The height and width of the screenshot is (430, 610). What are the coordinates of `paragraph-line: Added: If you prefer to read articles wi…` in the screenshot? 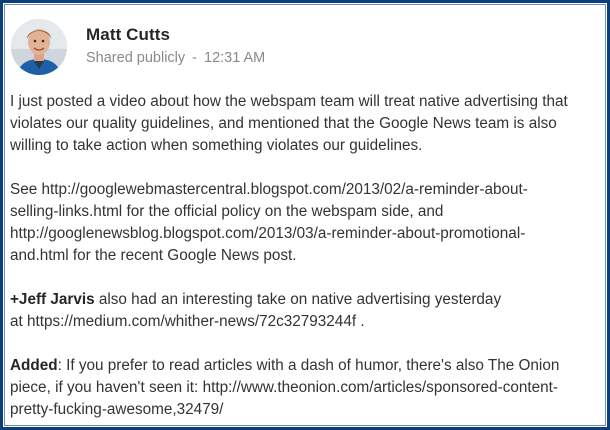 It's located at (307, 366).